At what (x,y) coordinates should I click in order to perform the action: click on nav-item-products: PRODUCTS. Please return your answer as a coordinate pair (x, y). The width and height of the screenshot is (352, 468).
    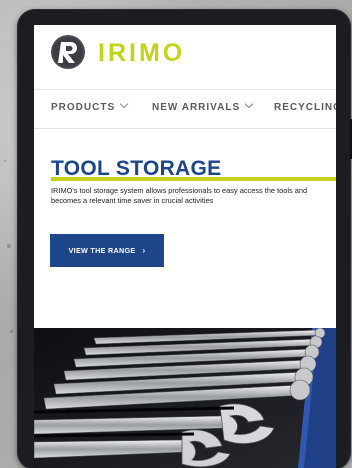
    Looking at the image, I should click on (90, 106).